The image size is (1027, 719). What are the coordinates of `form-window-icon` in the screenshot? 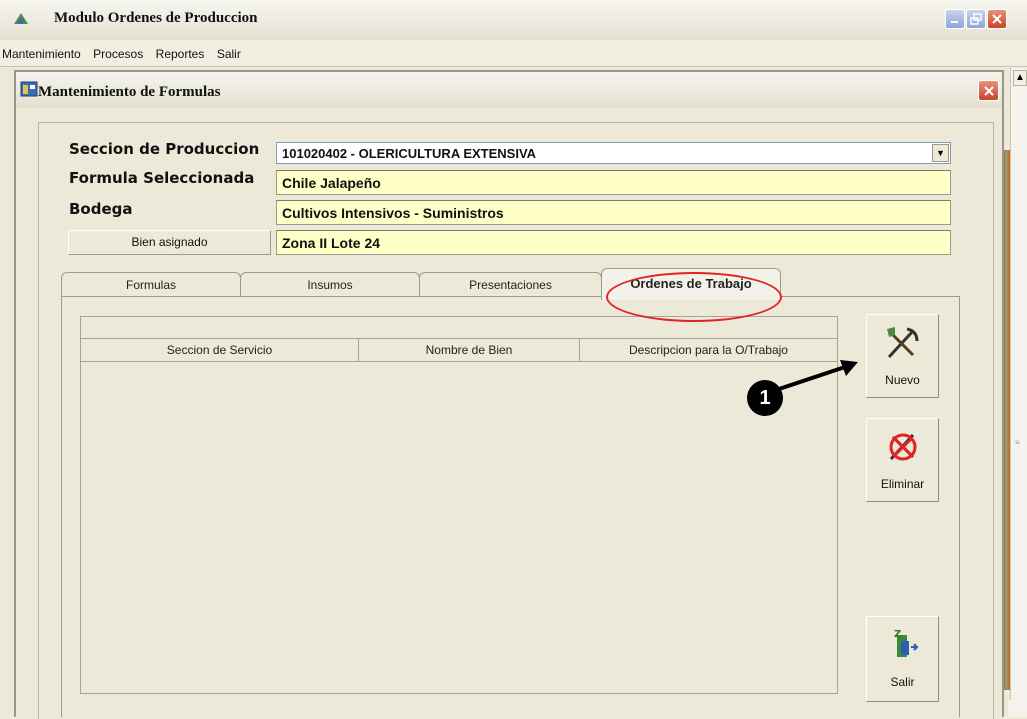 It's located at (29, 89).